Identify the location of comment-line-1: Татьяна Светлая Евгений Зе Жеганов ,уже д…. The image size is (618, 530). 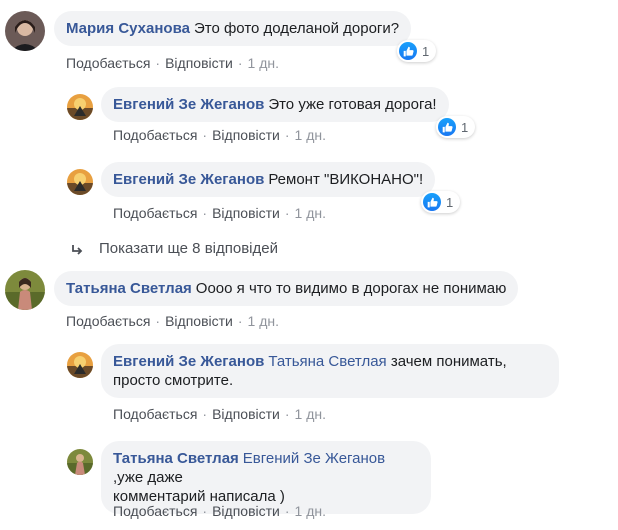
(266, 468).